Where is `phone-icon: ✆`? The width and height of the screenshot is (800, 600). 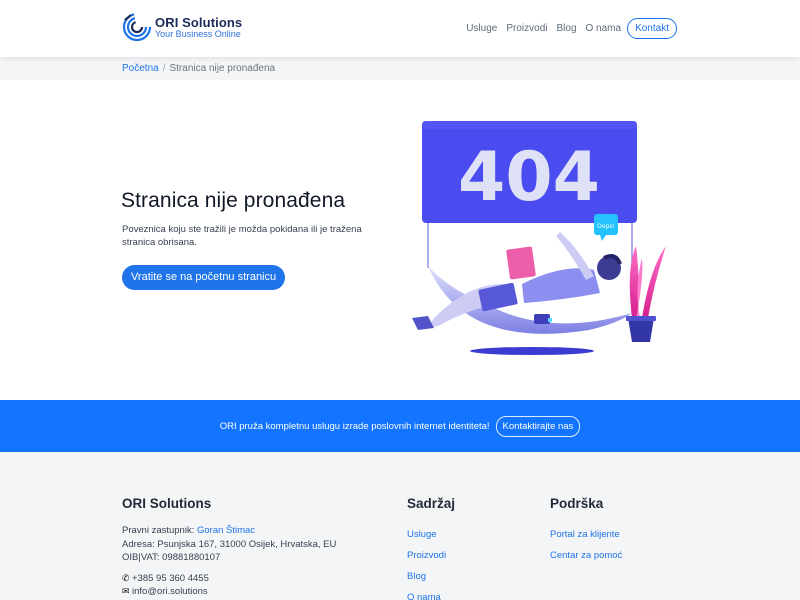
phone-icon: ✆ is located at coordinates (126, 578).